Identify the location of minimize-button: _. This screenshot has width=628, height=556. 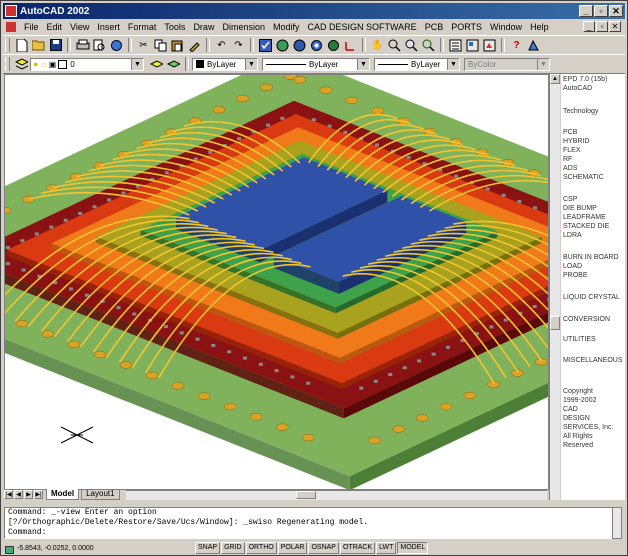
(586, 11).